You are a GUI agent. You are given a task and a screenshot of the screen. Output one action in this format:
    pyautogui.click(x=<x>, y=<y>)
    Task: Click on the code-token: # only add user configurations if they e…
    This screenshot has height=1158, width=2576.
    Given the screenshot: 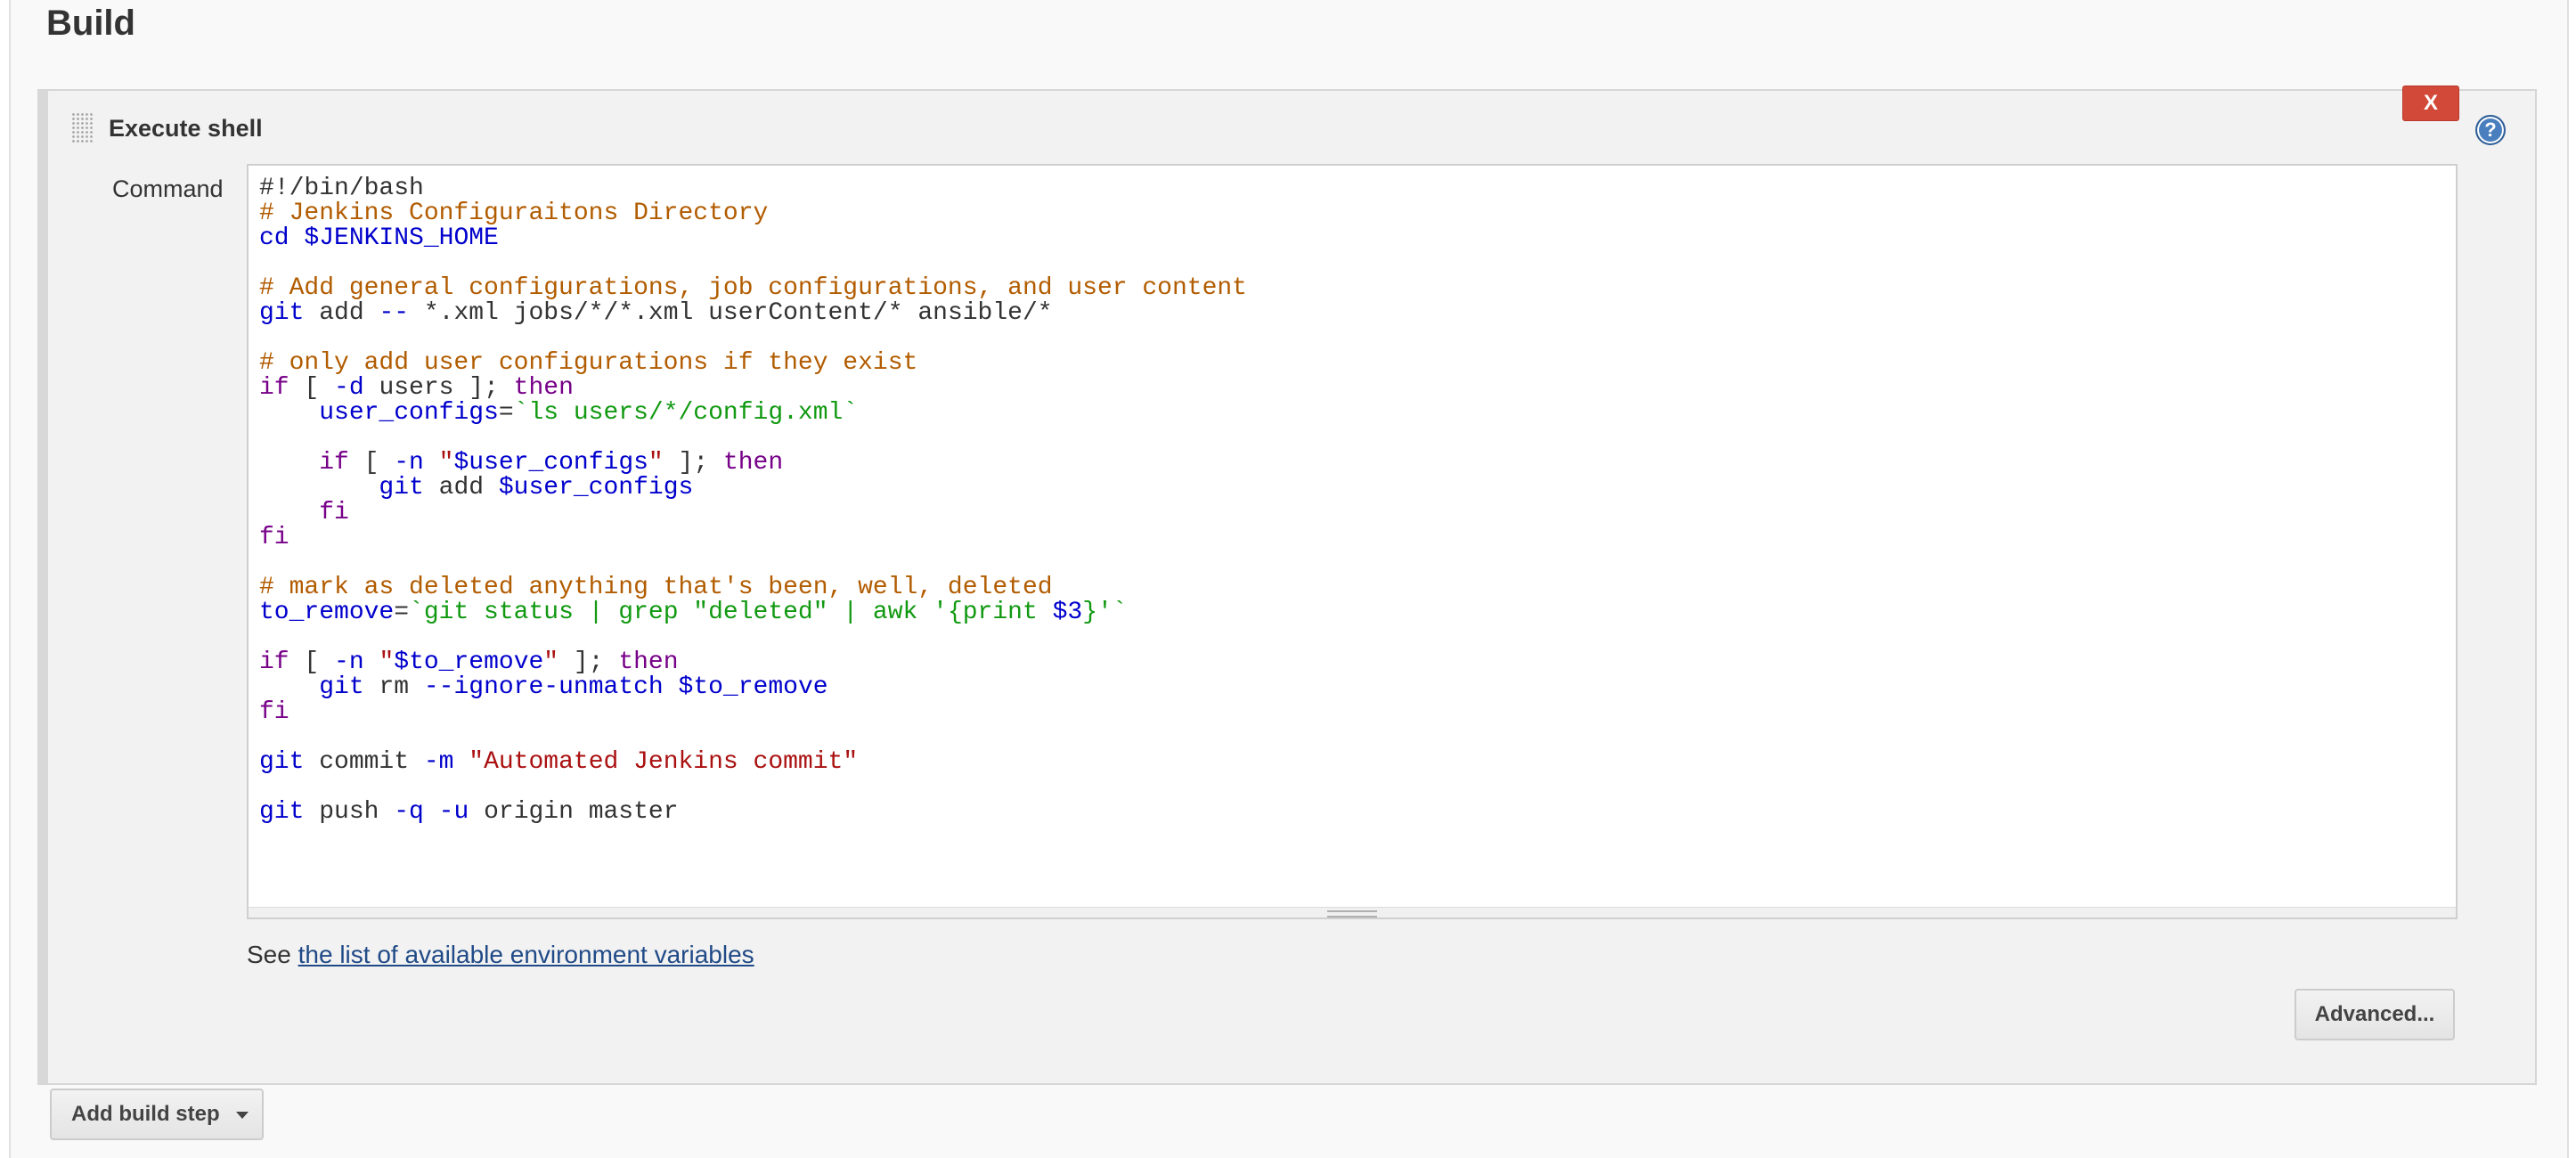 What is the action you would take?
    pyautogui.click(x=589, y=363)
    